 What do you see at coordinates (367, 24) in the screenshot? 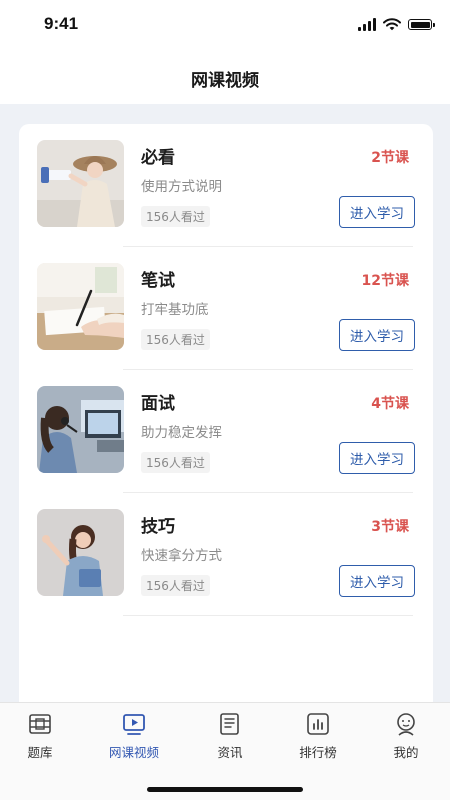
I see `cellular-signal-icon` at bounding box center [367, 24].